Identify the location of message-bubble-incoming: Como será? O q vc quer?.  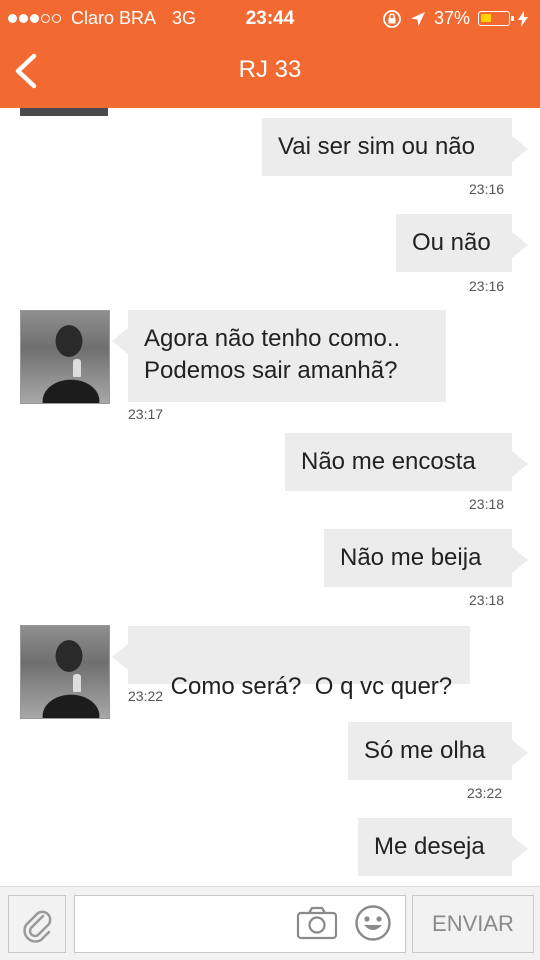
(291, 663).